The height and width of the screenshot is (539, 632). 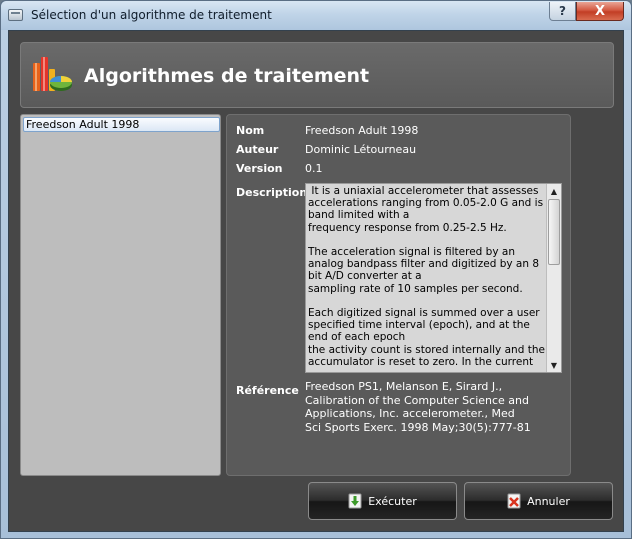 I want to click on close-button: X, so click(x=600, y=11).